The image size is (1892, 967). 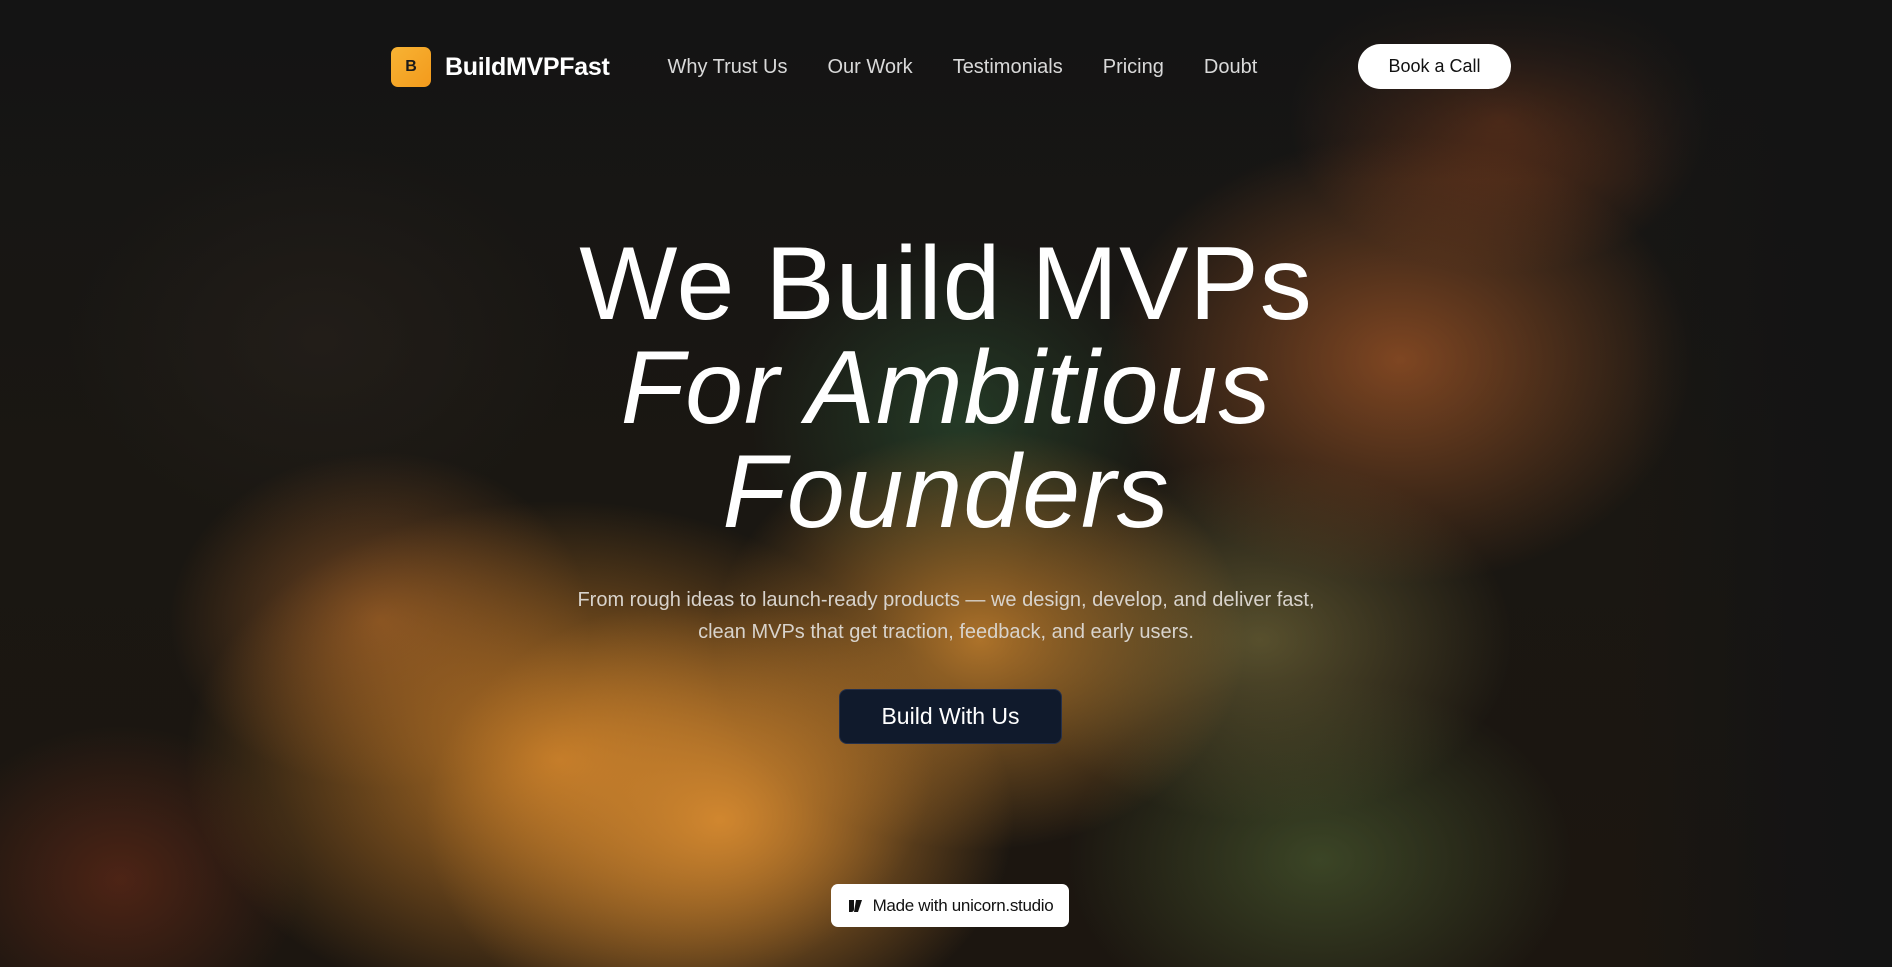 What do you see at coordinates (1434, 66) in the screenshot?
I see `book-a-call-button: Book a Call` at bounding box center [1434, 66].